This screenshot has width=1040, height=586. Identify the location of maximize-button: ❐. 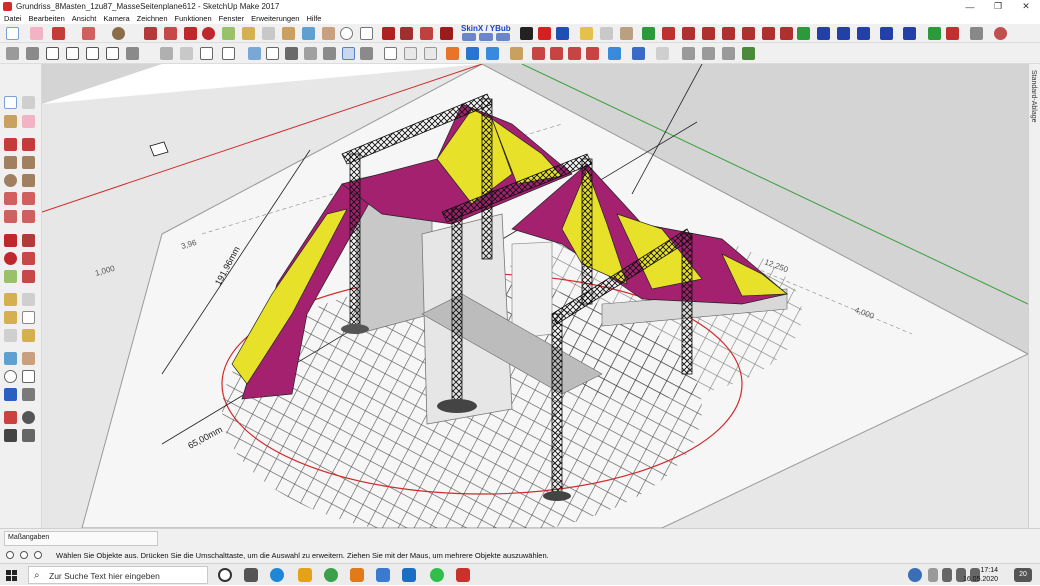
(998, 6).